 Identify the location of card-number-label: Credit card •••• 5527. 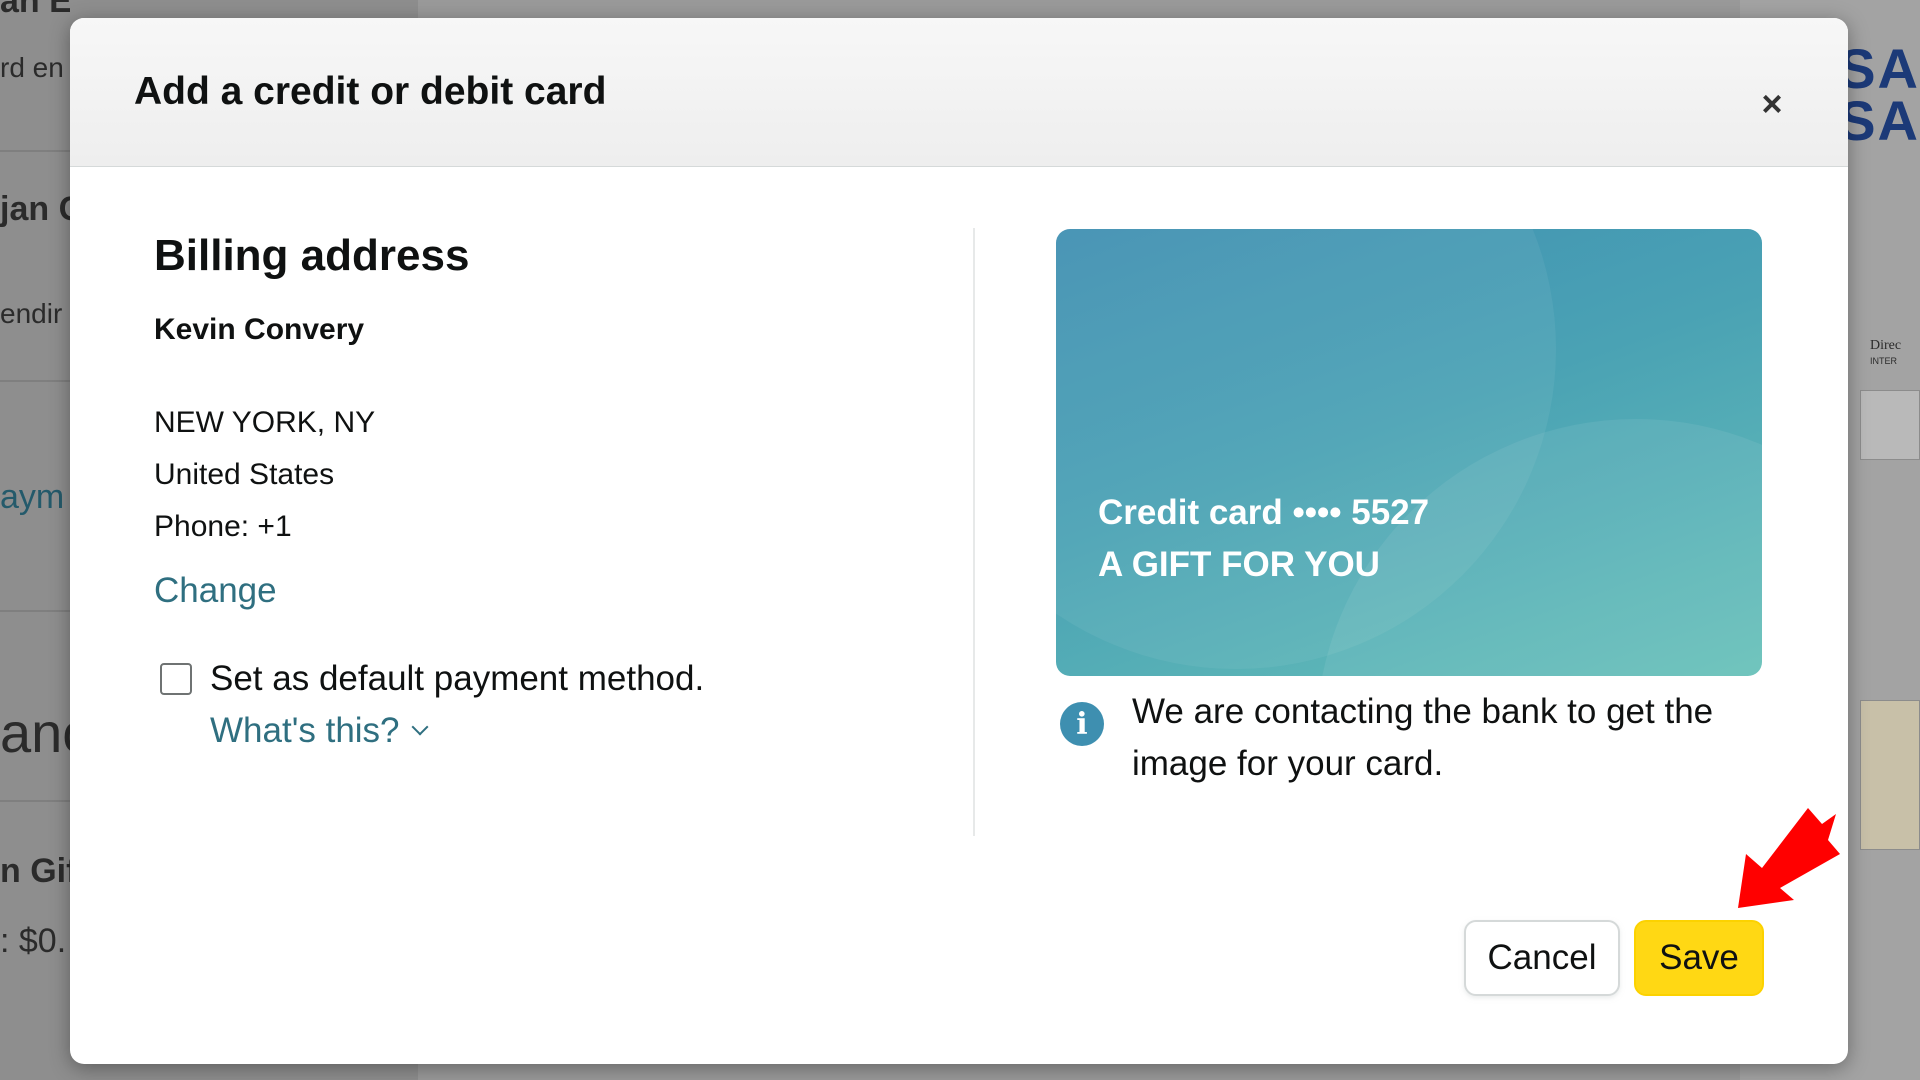
(1264, 512).